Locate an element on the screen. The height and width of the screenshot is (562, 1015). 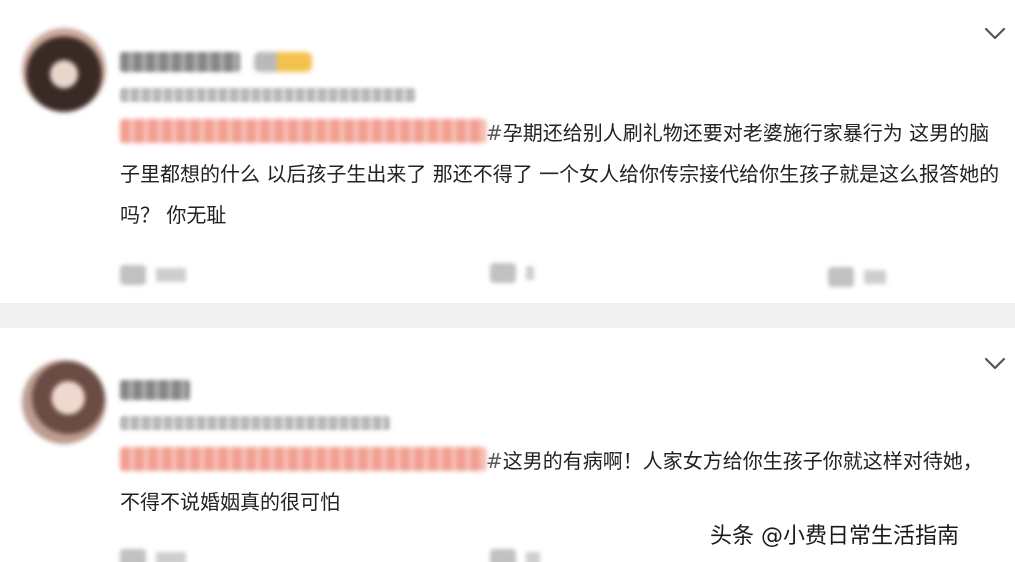
comment-text: #这男的有病啊！人家女方给你生孩子你就这样对待她，不得不说婚姻真的很可怕 is located at coordinates (560, 482).